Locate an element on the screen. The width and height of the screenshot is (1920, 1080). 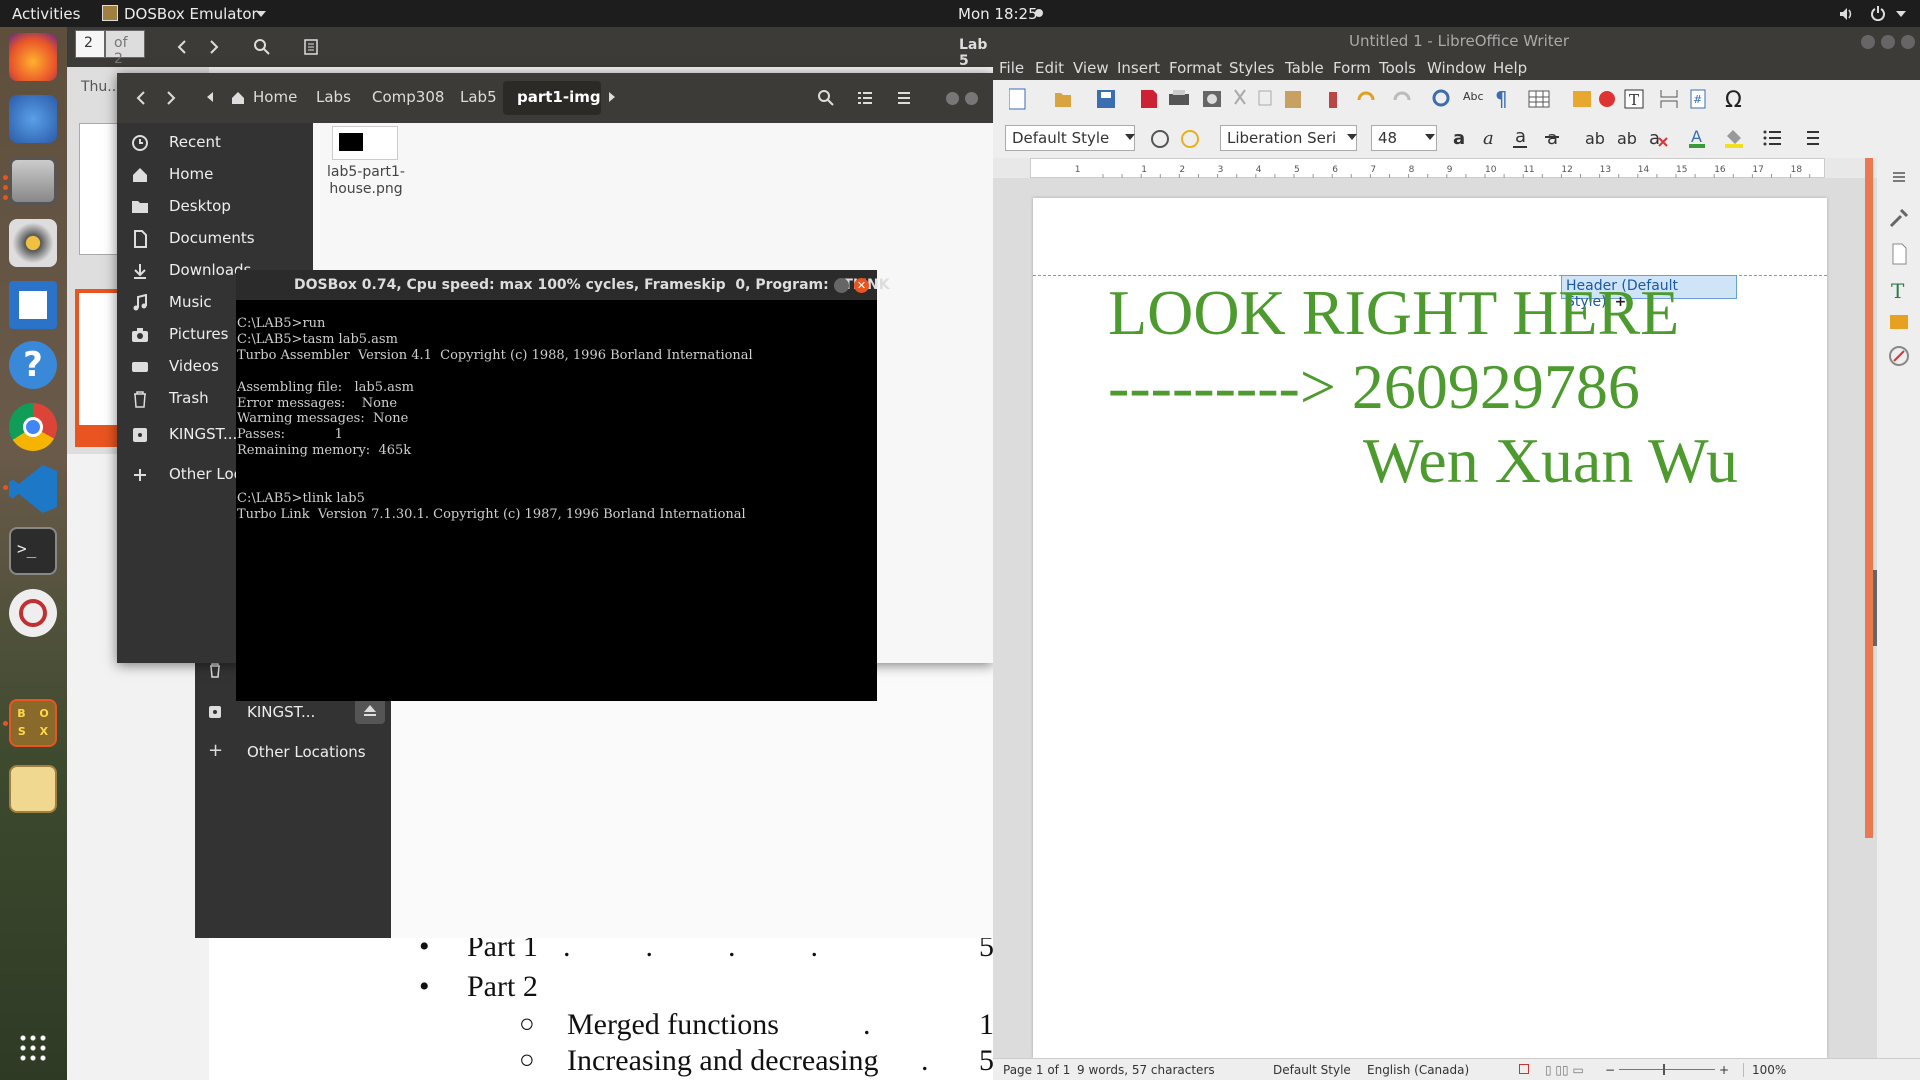
menu-insert: Insert is located at coordinates (1138, 68).